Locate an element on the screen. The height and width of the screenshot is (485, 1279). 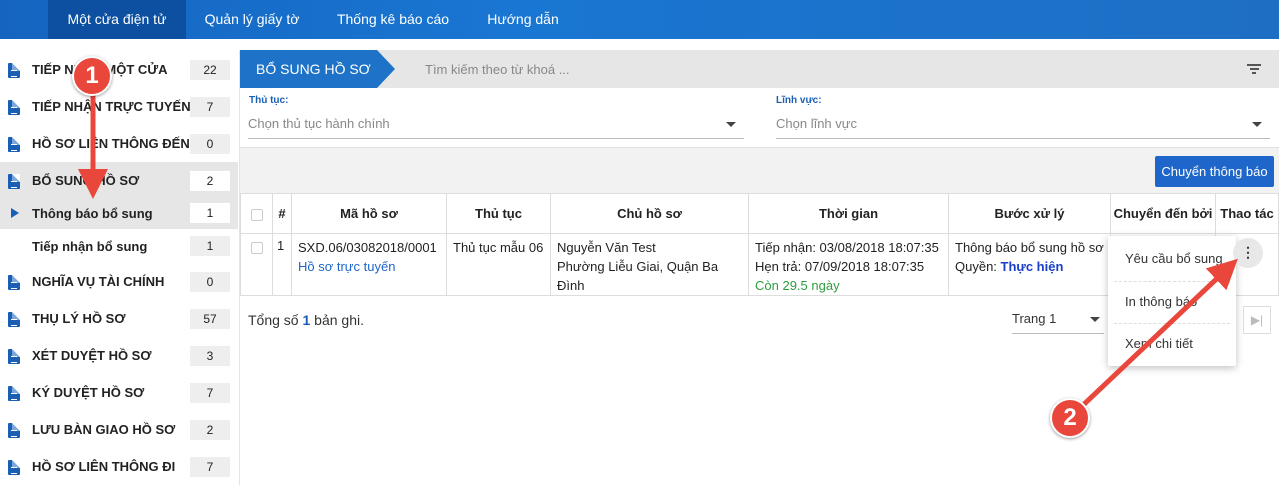
sidebar-subitem-tiep-nhan-bo-sung: Tiếp nhận bổ sung 1 is located at coordinates (119, 246).